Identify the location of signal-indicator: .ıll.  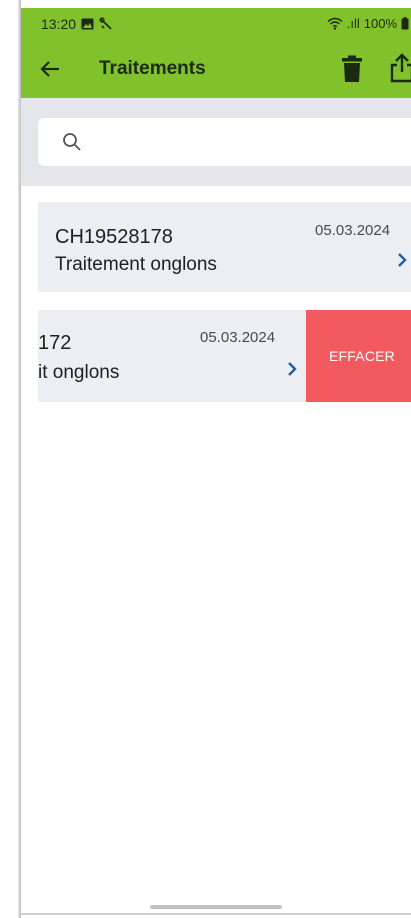
(353, 23).